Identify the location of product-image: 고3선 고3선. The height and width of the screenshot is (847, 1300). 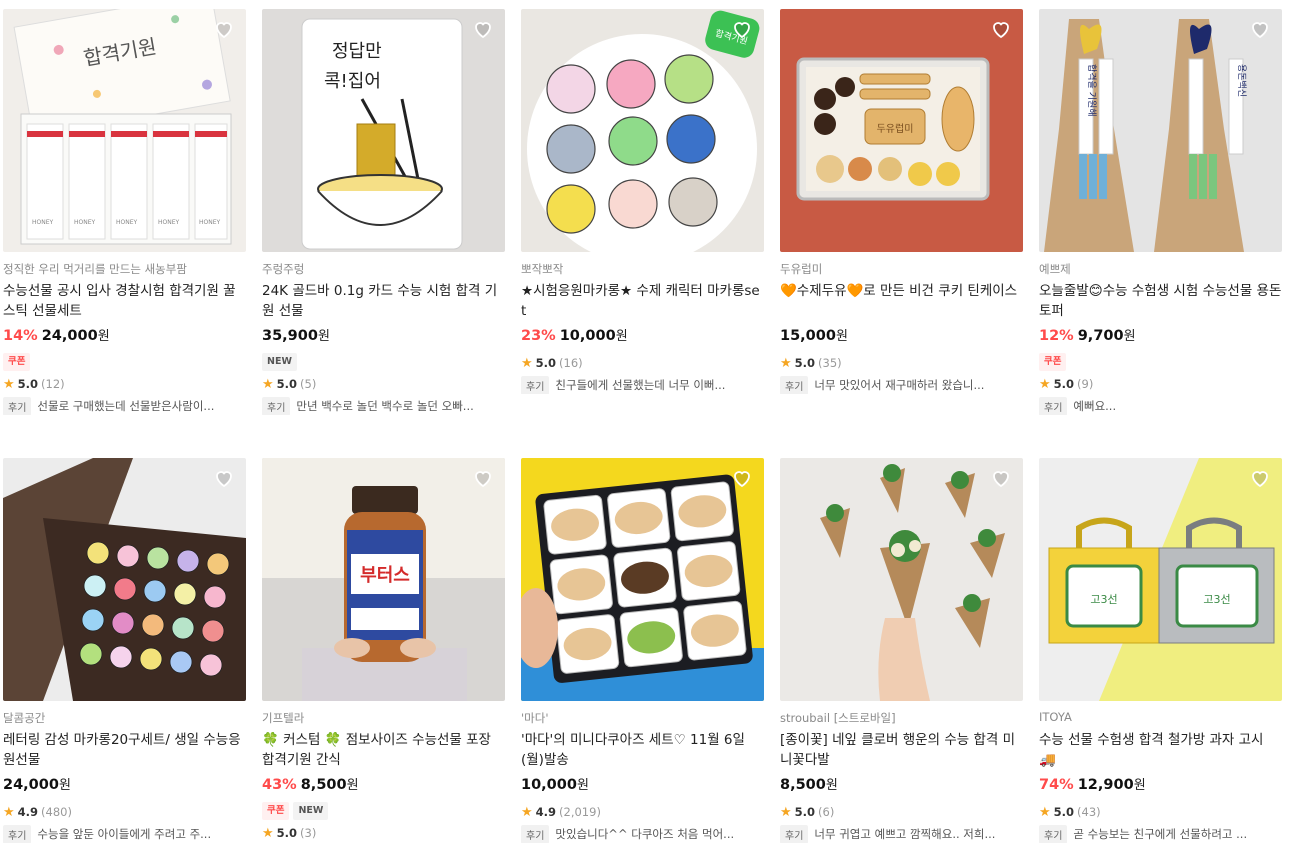
(1160, 579).